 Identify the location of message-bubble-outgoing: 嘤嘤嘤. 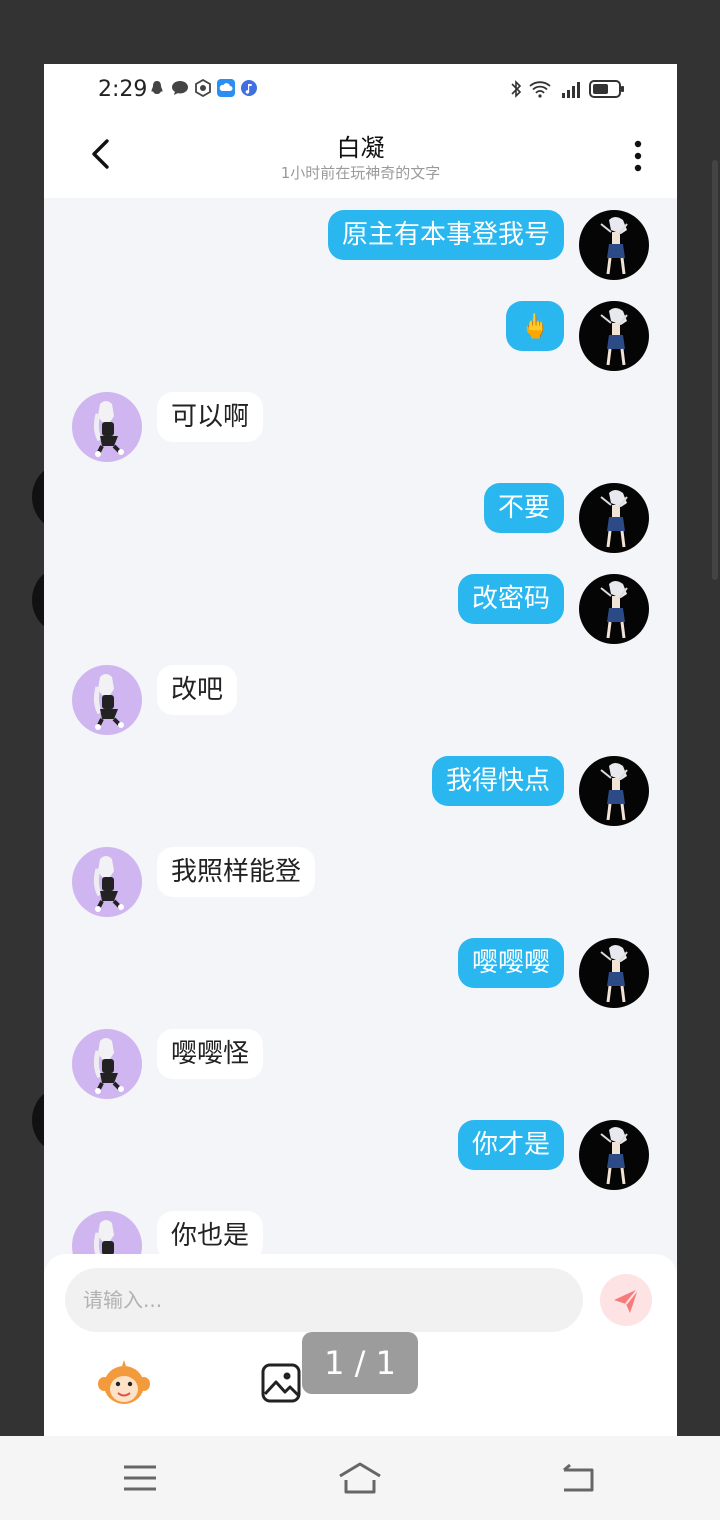
(510, 963).